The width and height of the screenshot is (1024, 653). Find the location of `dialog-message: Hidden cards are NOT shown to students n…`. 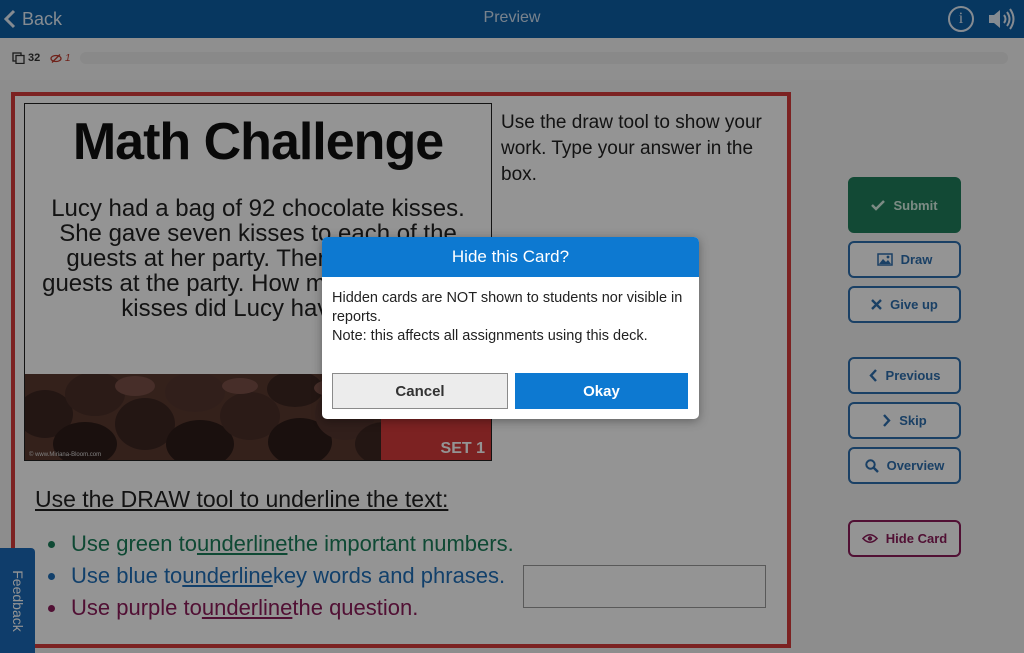

dialog-message: Hidden cards are NOT shown to students n… is located at coordinates (507, 307).